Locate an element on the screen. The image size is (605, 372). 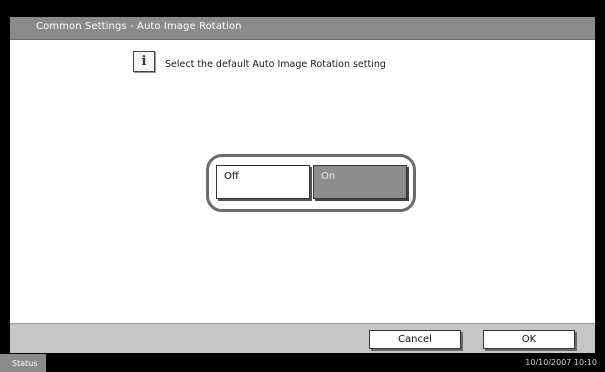
off-button: Off is located at coordinates (263, 182).